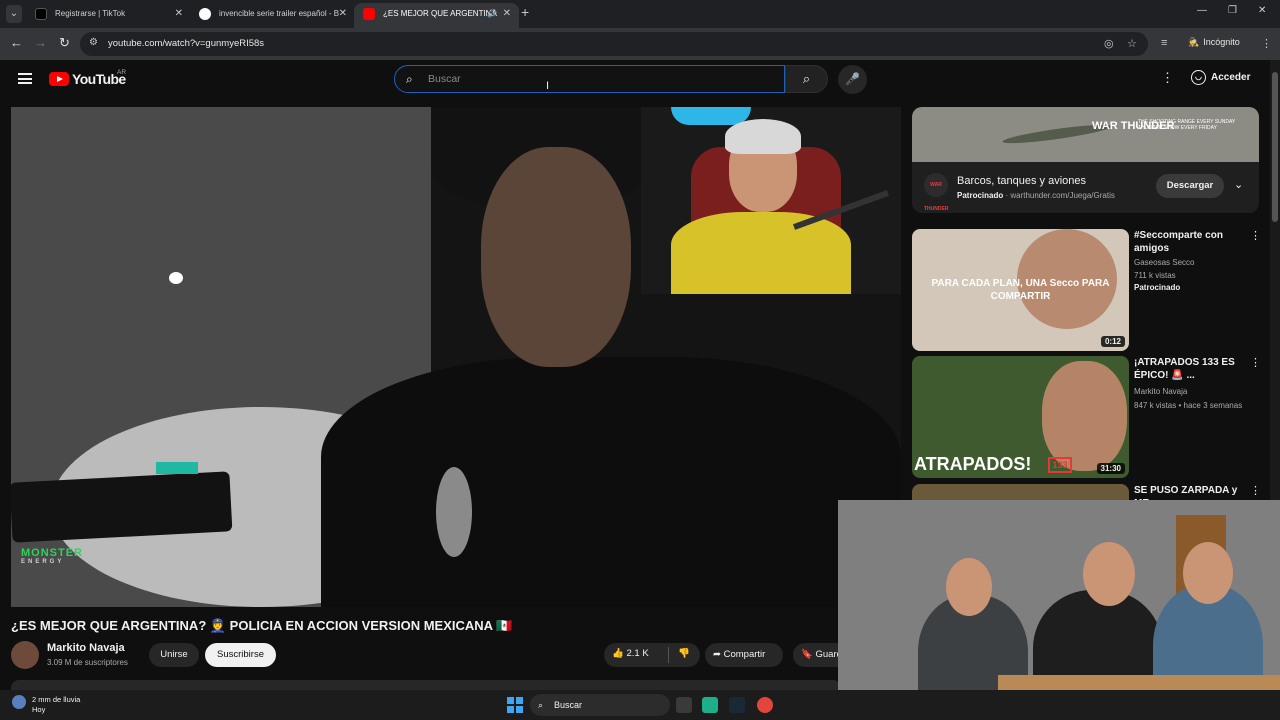 The height and width of the screenshot is (720, 1280). What do you see at coordinates (765, 705) in the screenshot?
I see `chrome-icon` at bounding box center [765, 705].